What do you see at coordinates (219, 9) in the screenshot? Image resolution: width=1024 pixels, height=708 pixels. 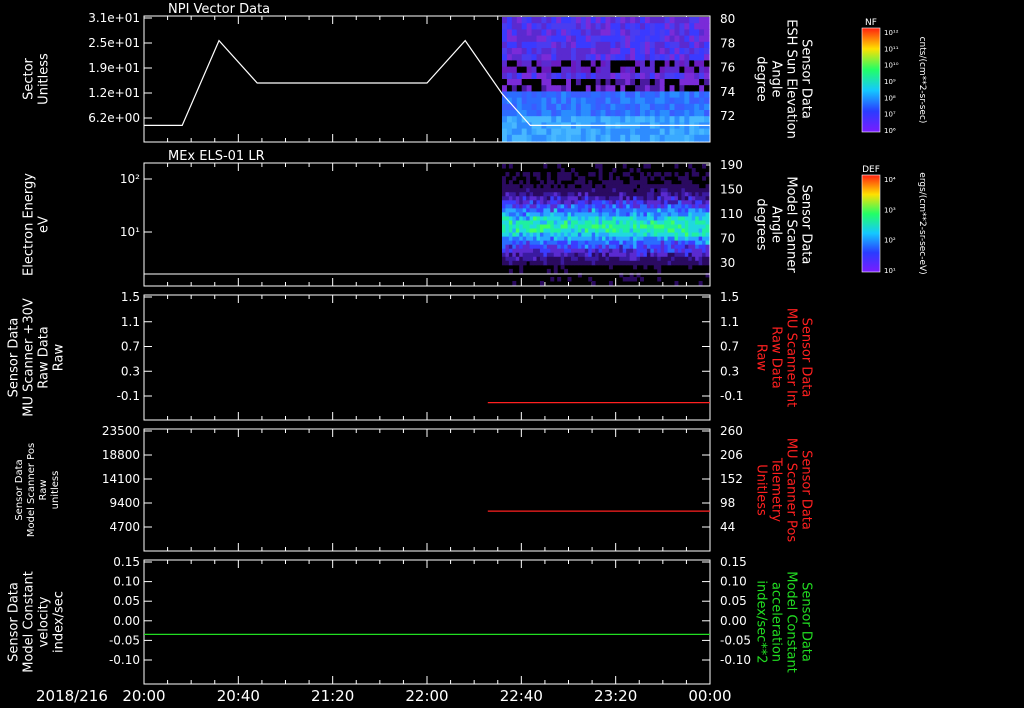 I see `panel-title: NPI Vector Data` at bounding box center [219, 9].